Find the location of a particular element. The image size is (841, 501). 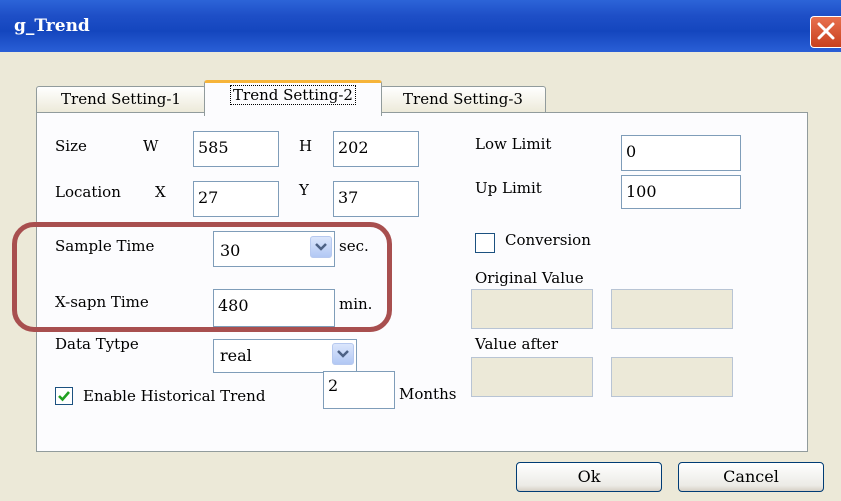

x-label: X is located at coordinates (160, 192).